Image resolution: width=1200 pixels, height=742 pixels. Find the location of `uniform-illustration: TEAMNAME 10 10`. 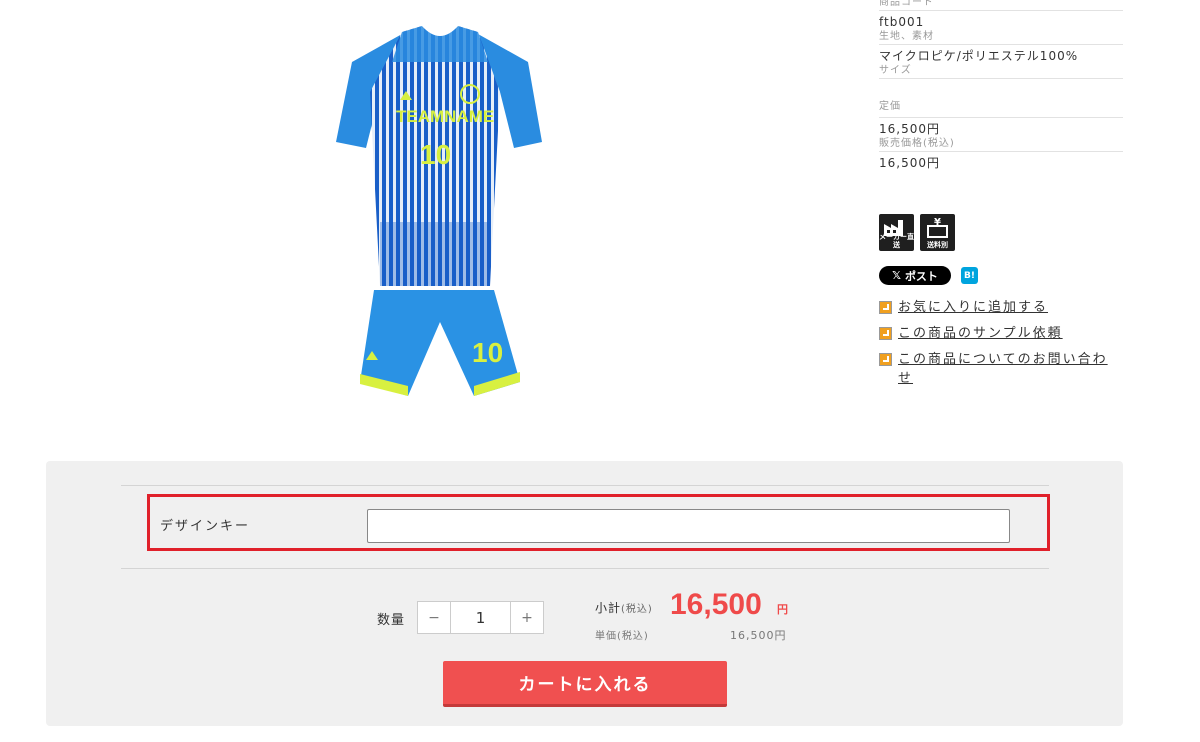

uniform-illustration: TEAMNAME 10 10 is located at coordinates (439, 211).